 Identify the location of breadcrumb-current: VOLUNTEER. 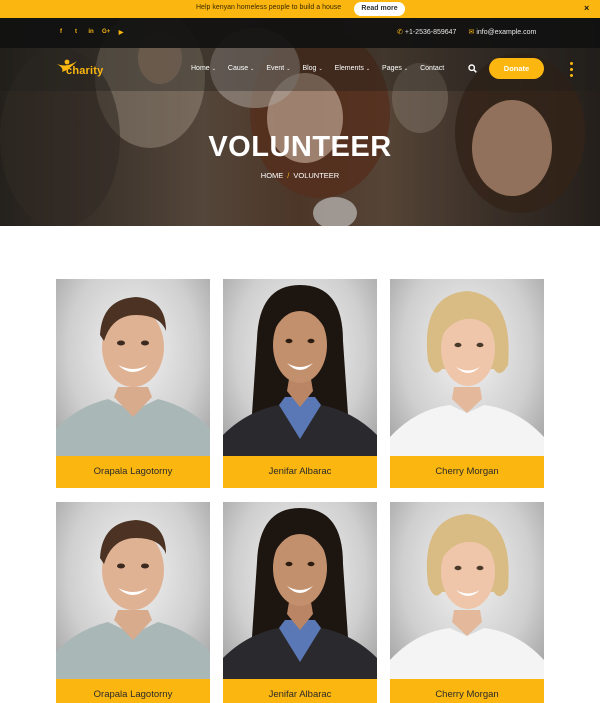
(316, 175).